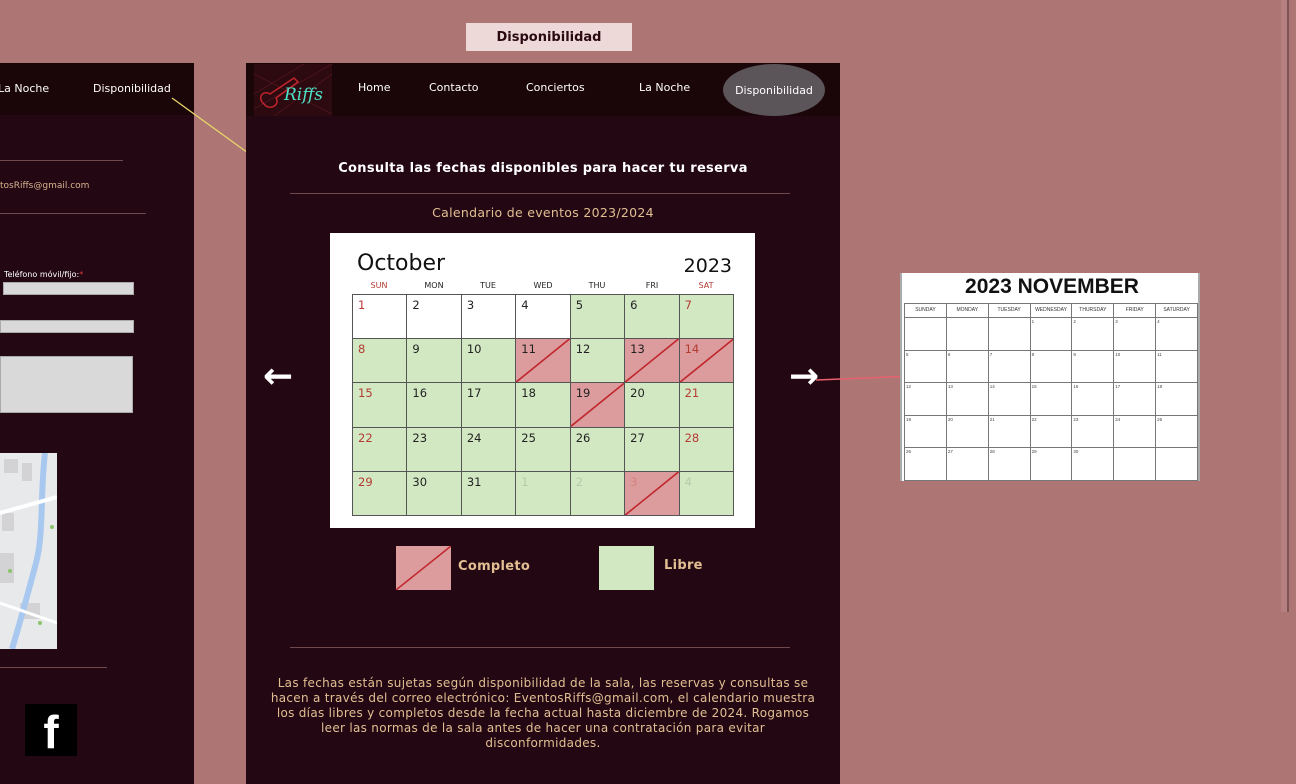  I want to click on calendar-day-number: 8, so click(362, 349).